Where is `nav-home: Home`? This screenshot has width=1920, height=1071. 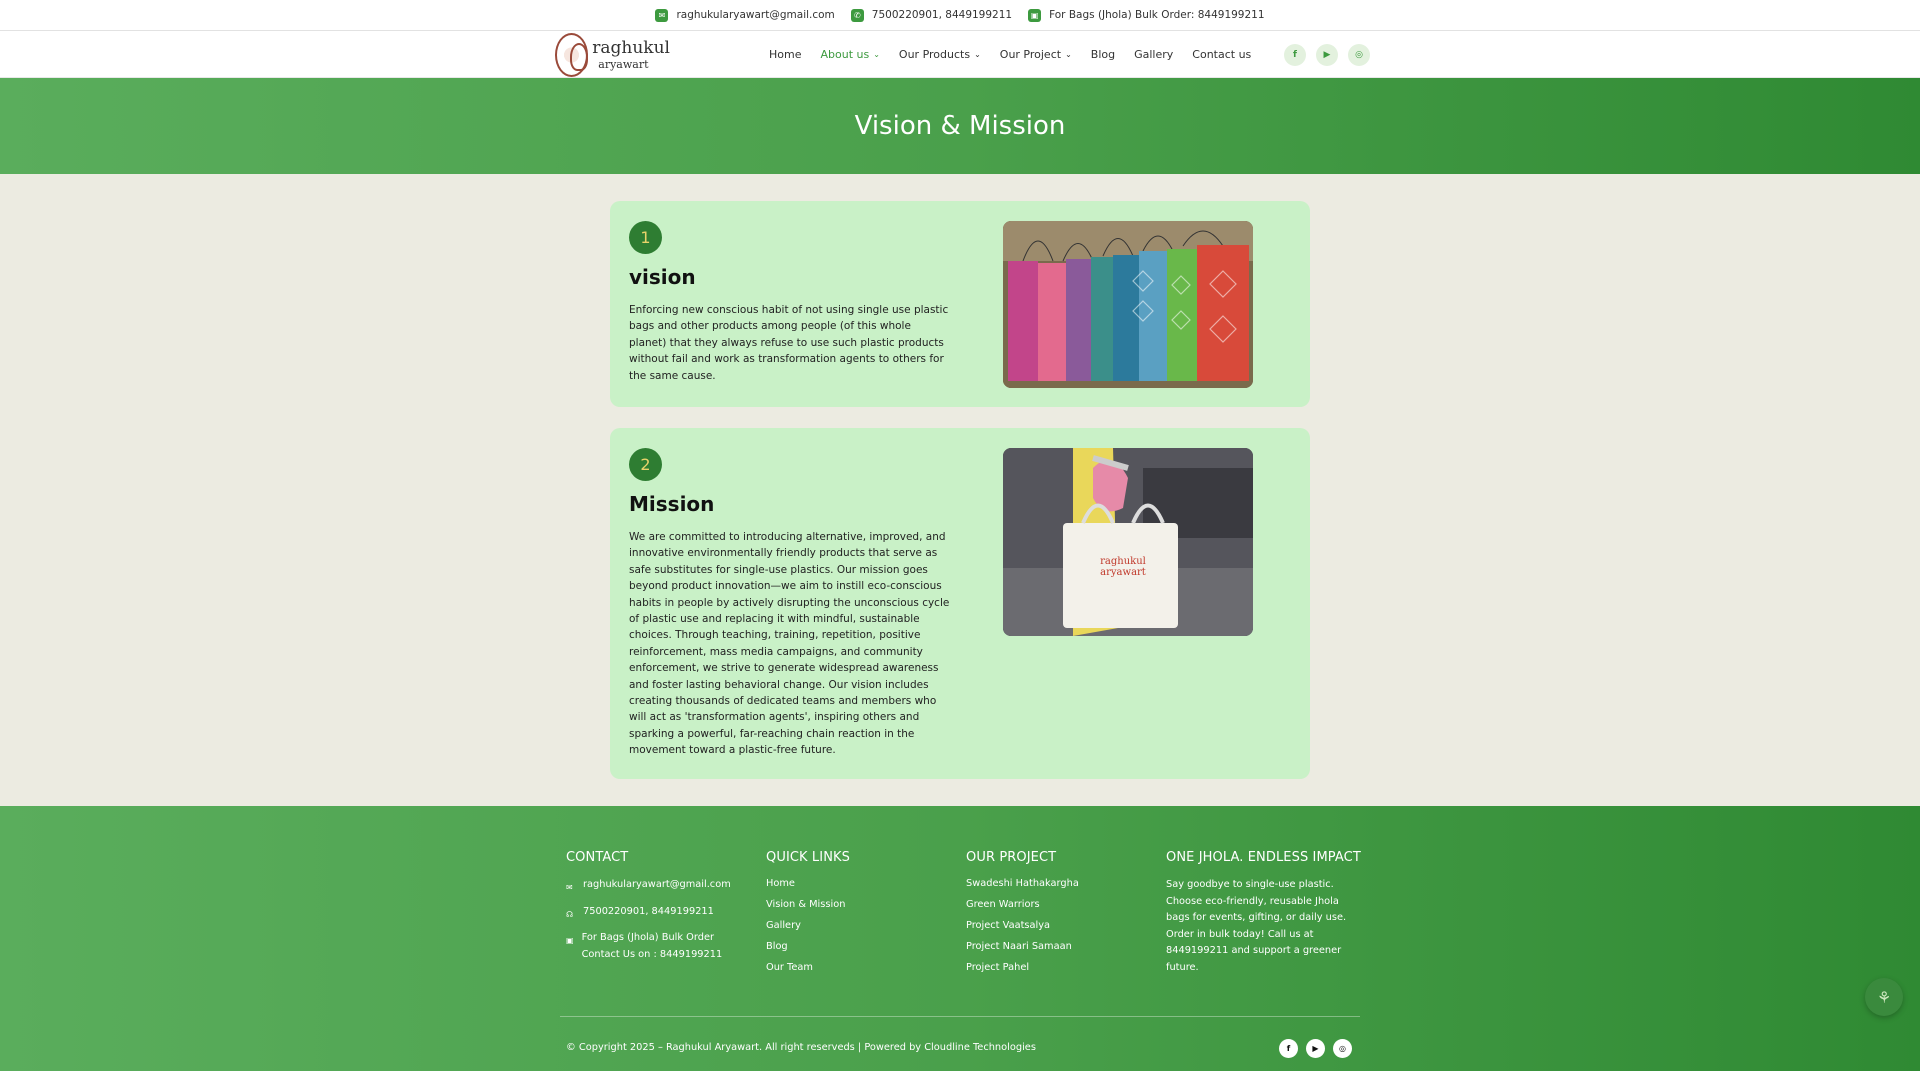
nav-home: Home is located at coordinates (785, 54).